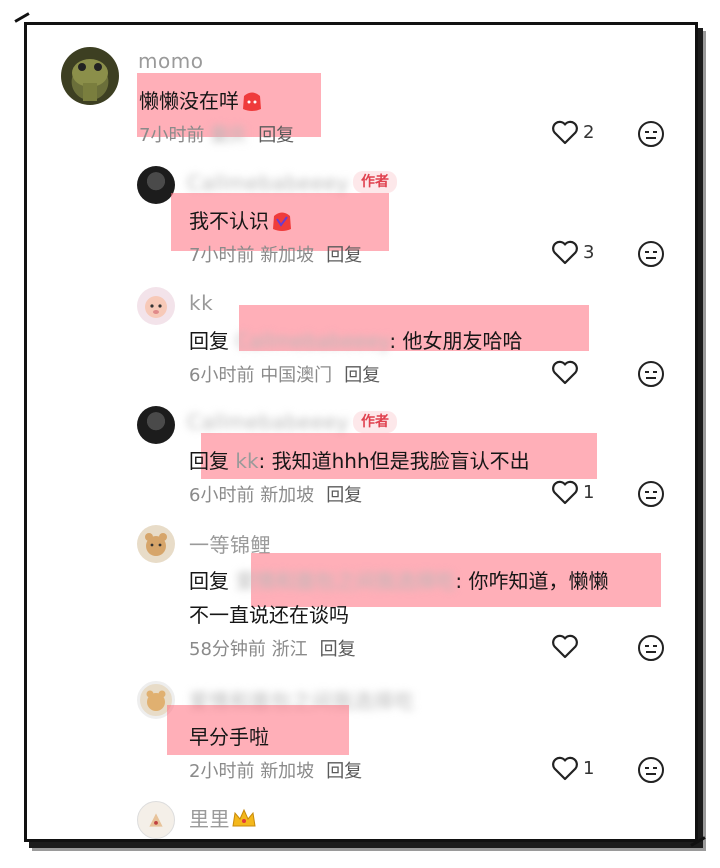  What do you see at coordinates (285, 375) in the screenshot?
I see `comment-meta: 6小时前 中国澳门 回复` at bounding box center [285, 375].